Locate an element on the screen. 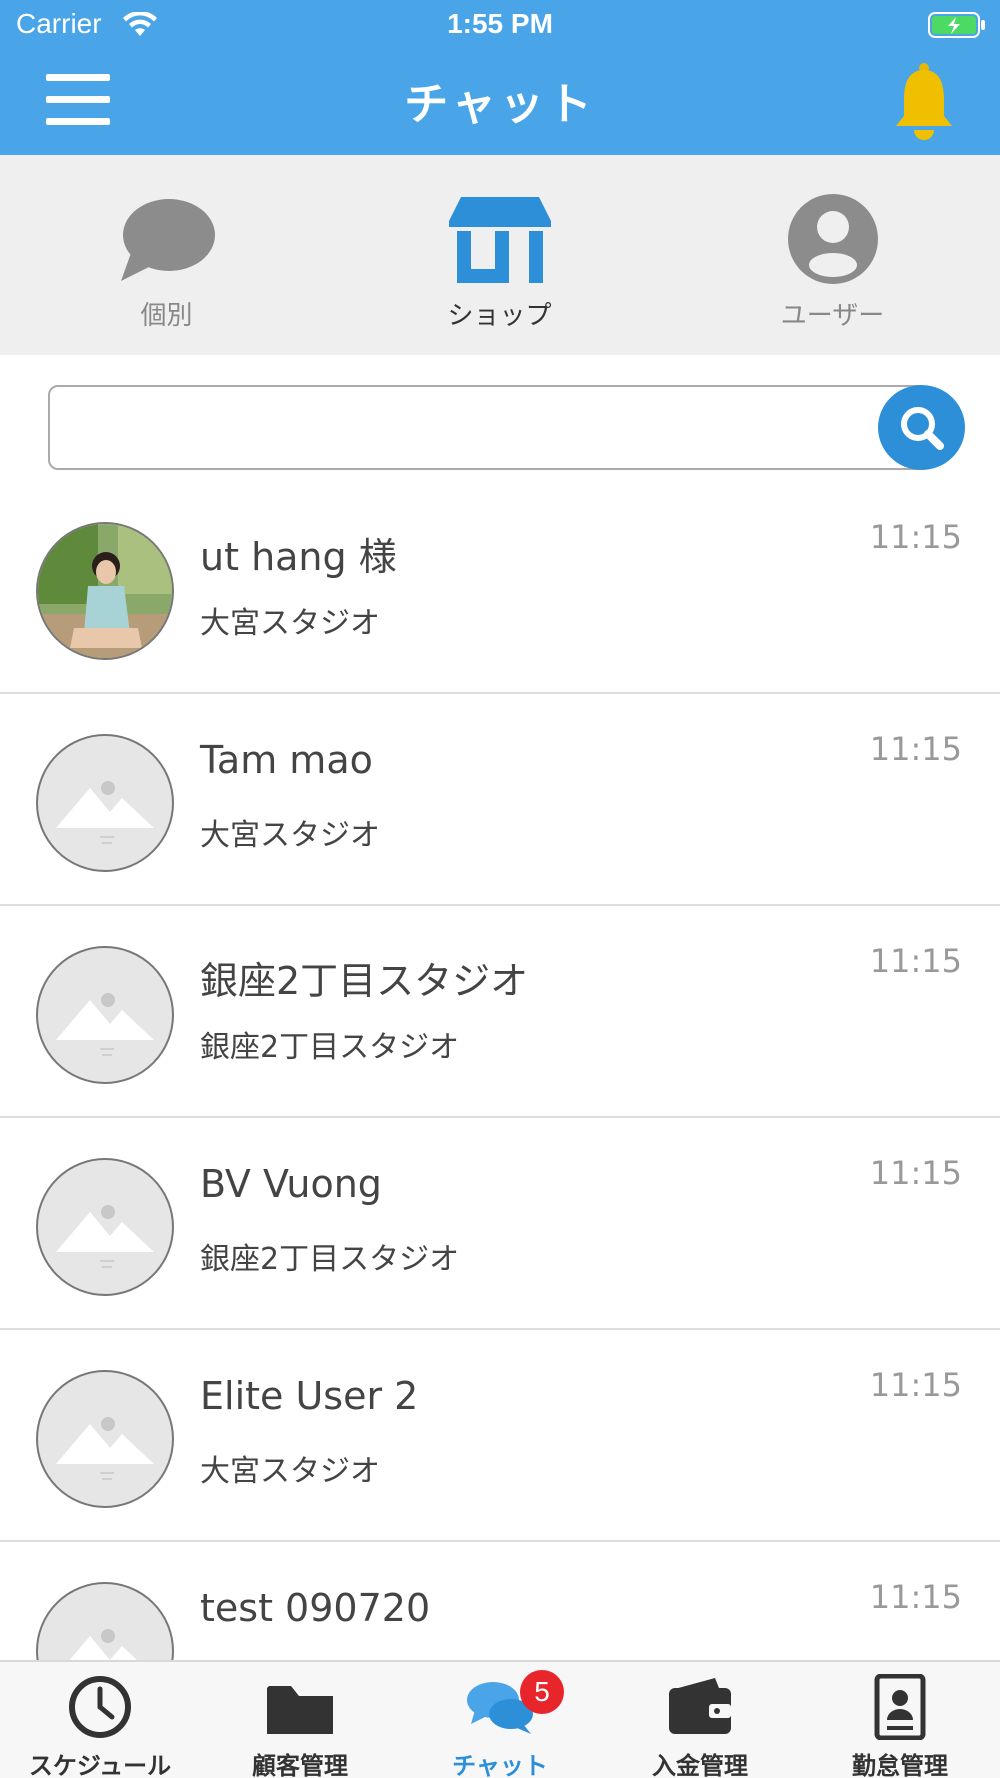  tab-user-label: ユーザー is located at coordinates (832, 316).